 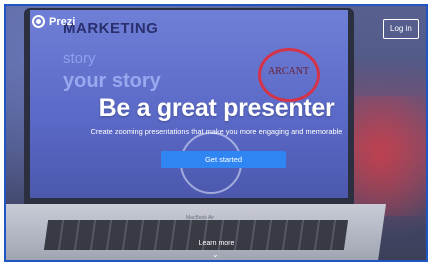 I want to click on screen-text-your-story: your story, so click(x=112, y=81).